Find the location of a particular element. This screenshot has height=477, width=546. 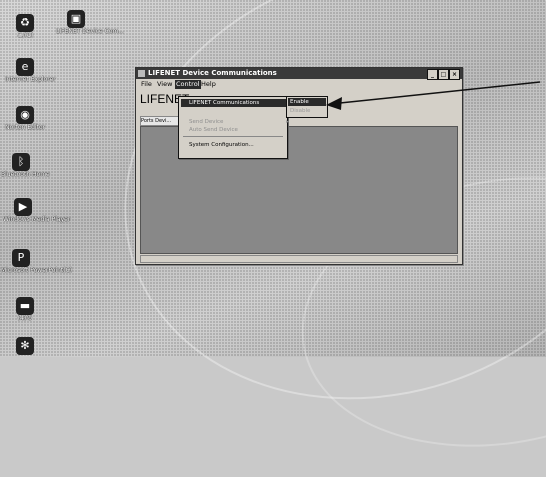

desktop-icon-media-player: ▶ Windows Media Player is located at coordinates (36, 210).